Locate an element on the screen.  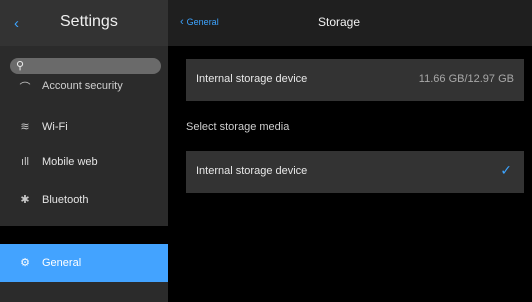
gear-icon: ⚙ is located at coordinates (25, 263).